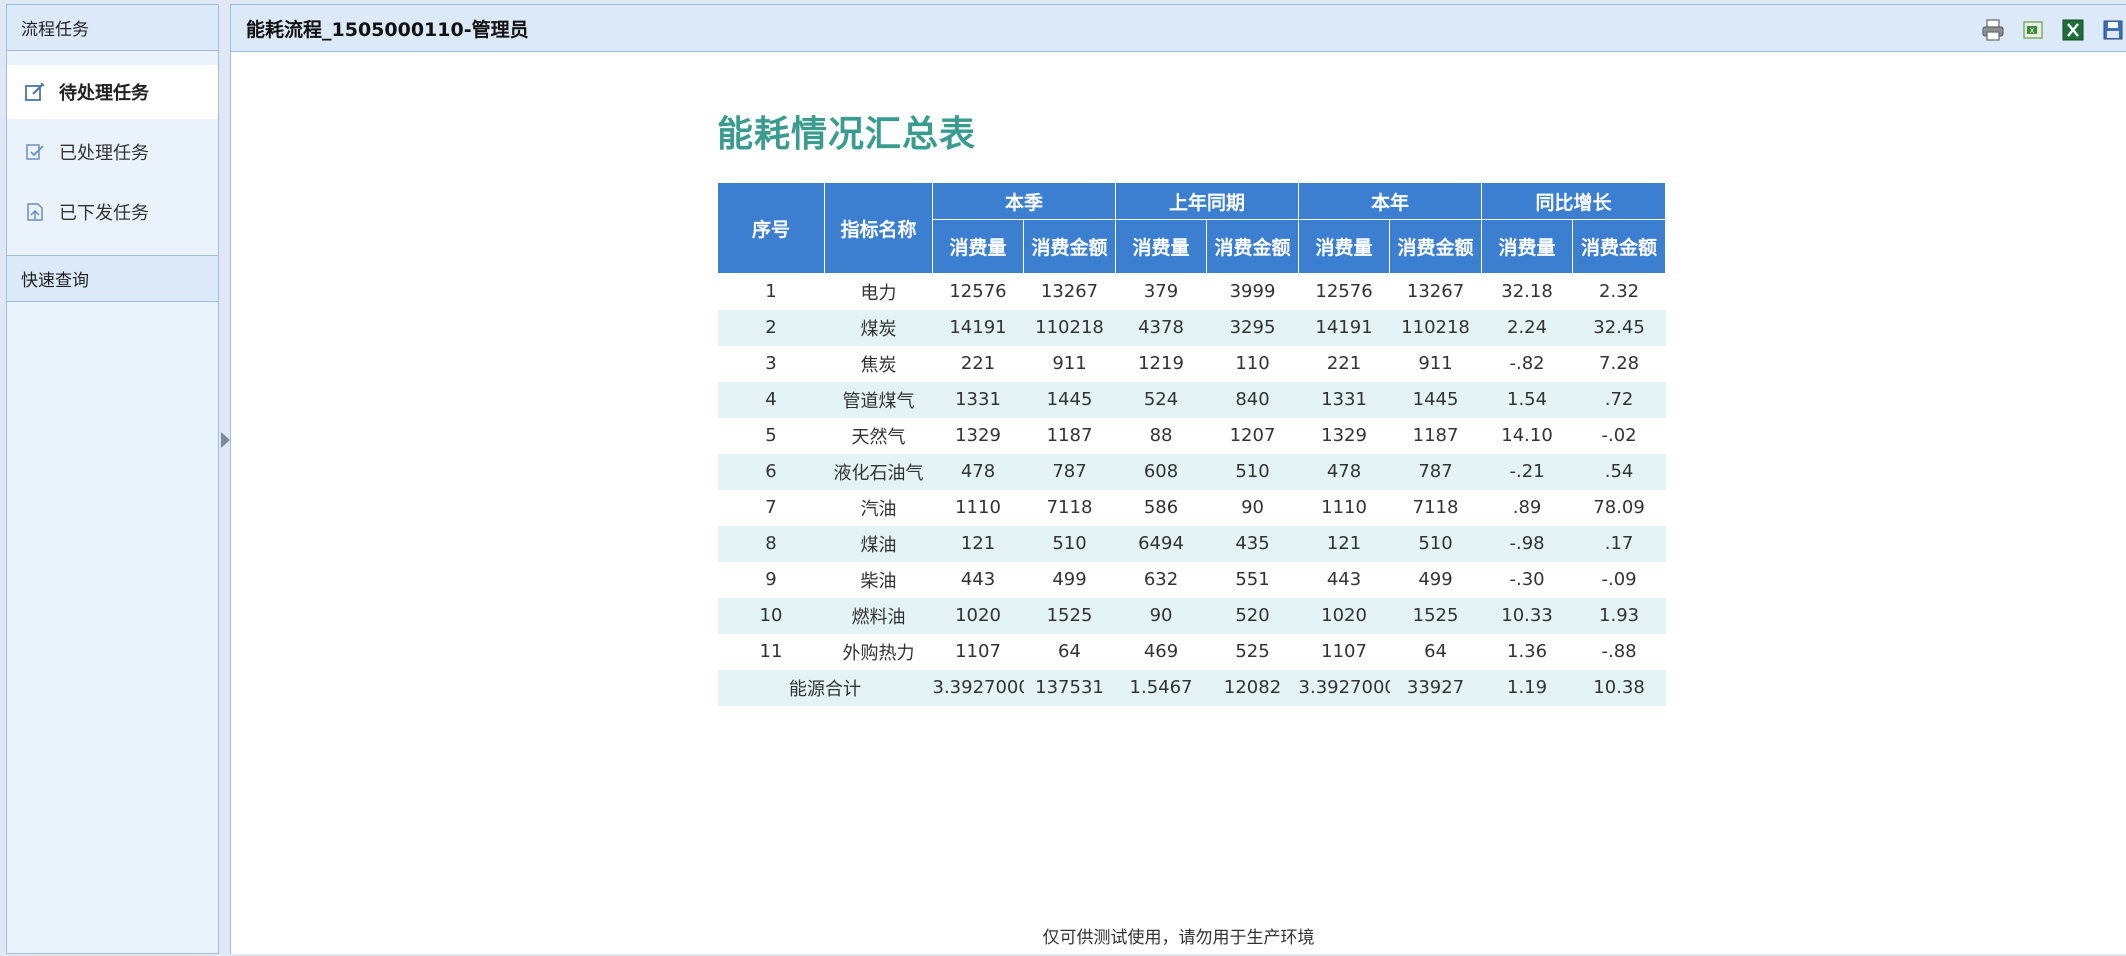  I want to click on table-cell: 6, so click(771, 471).